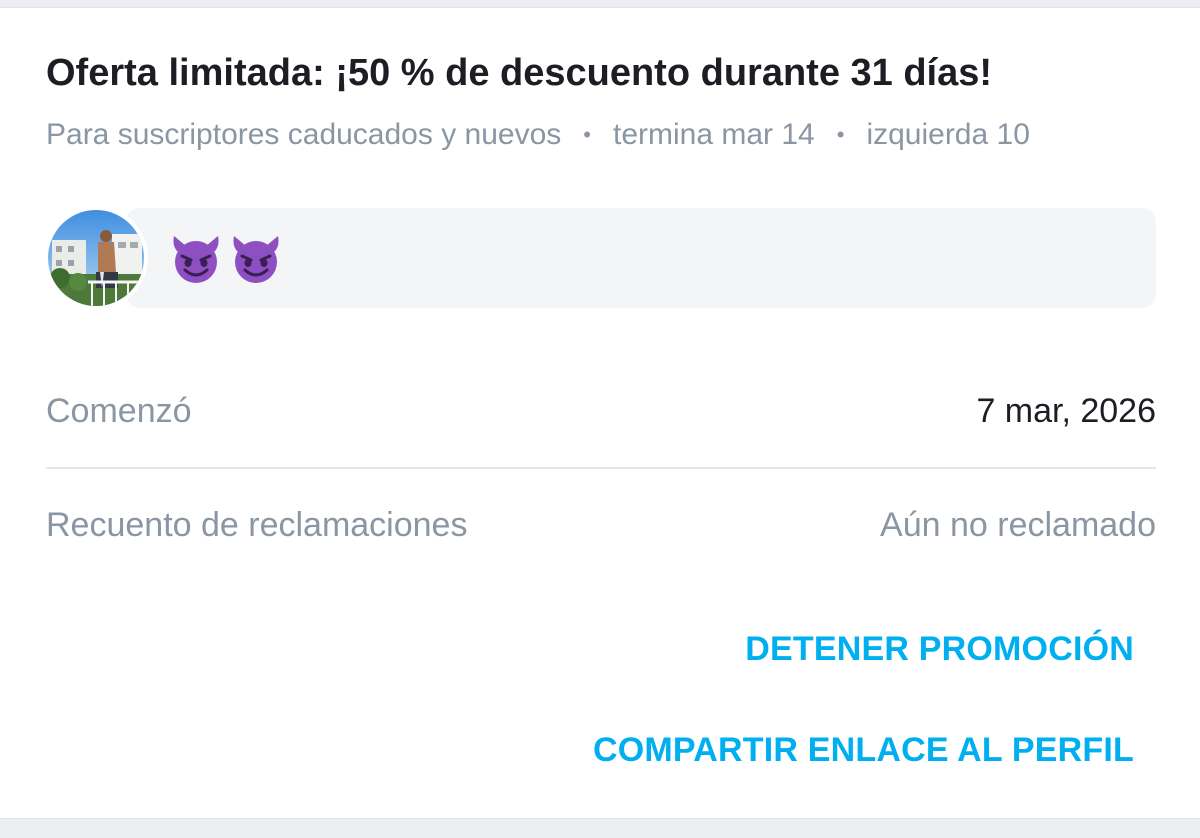 The width and height of the screenshot is (1200, 838). I want to click on bottom-divider, so click(600, 828).